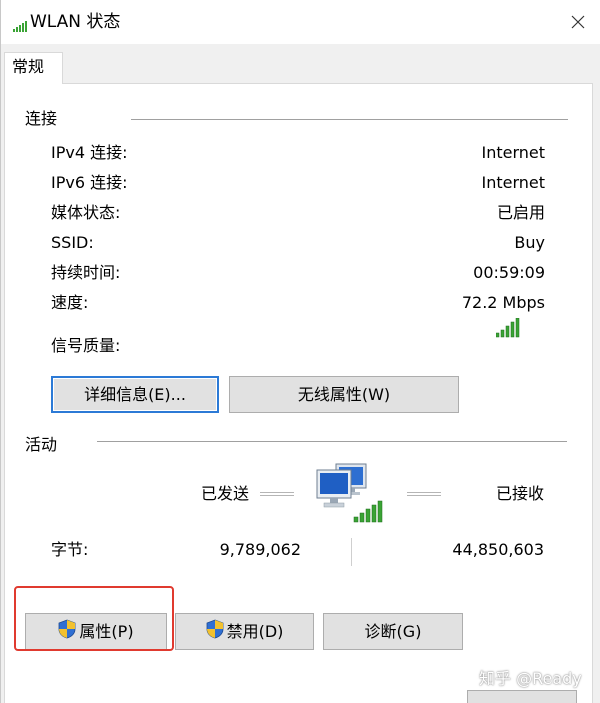 The image size is (600, 703). I want to click on ipv6-label: IPv6 连接:, so click(89, 182).